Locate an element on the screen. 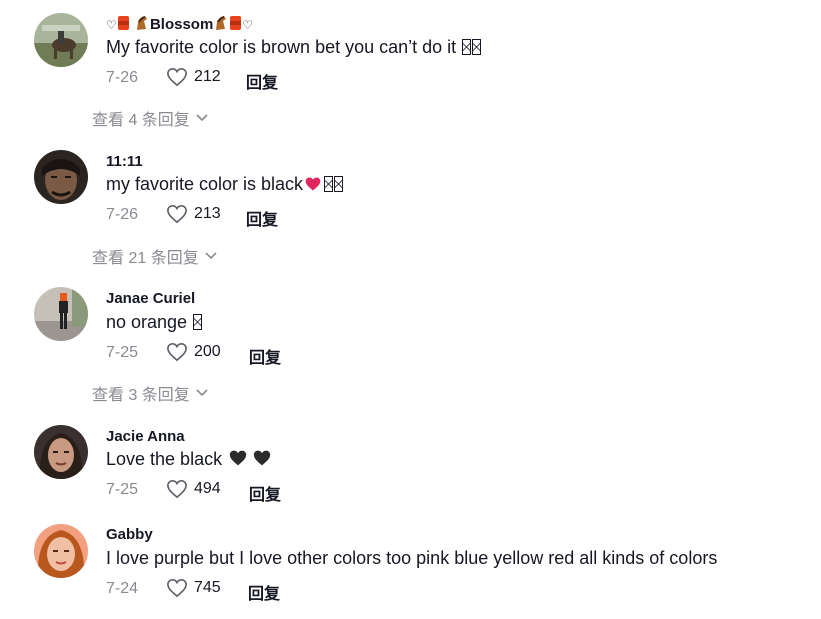 The image size is (821, 619). view-replies-label: 查看 4 条回复 is located at coordinates (141, 120).